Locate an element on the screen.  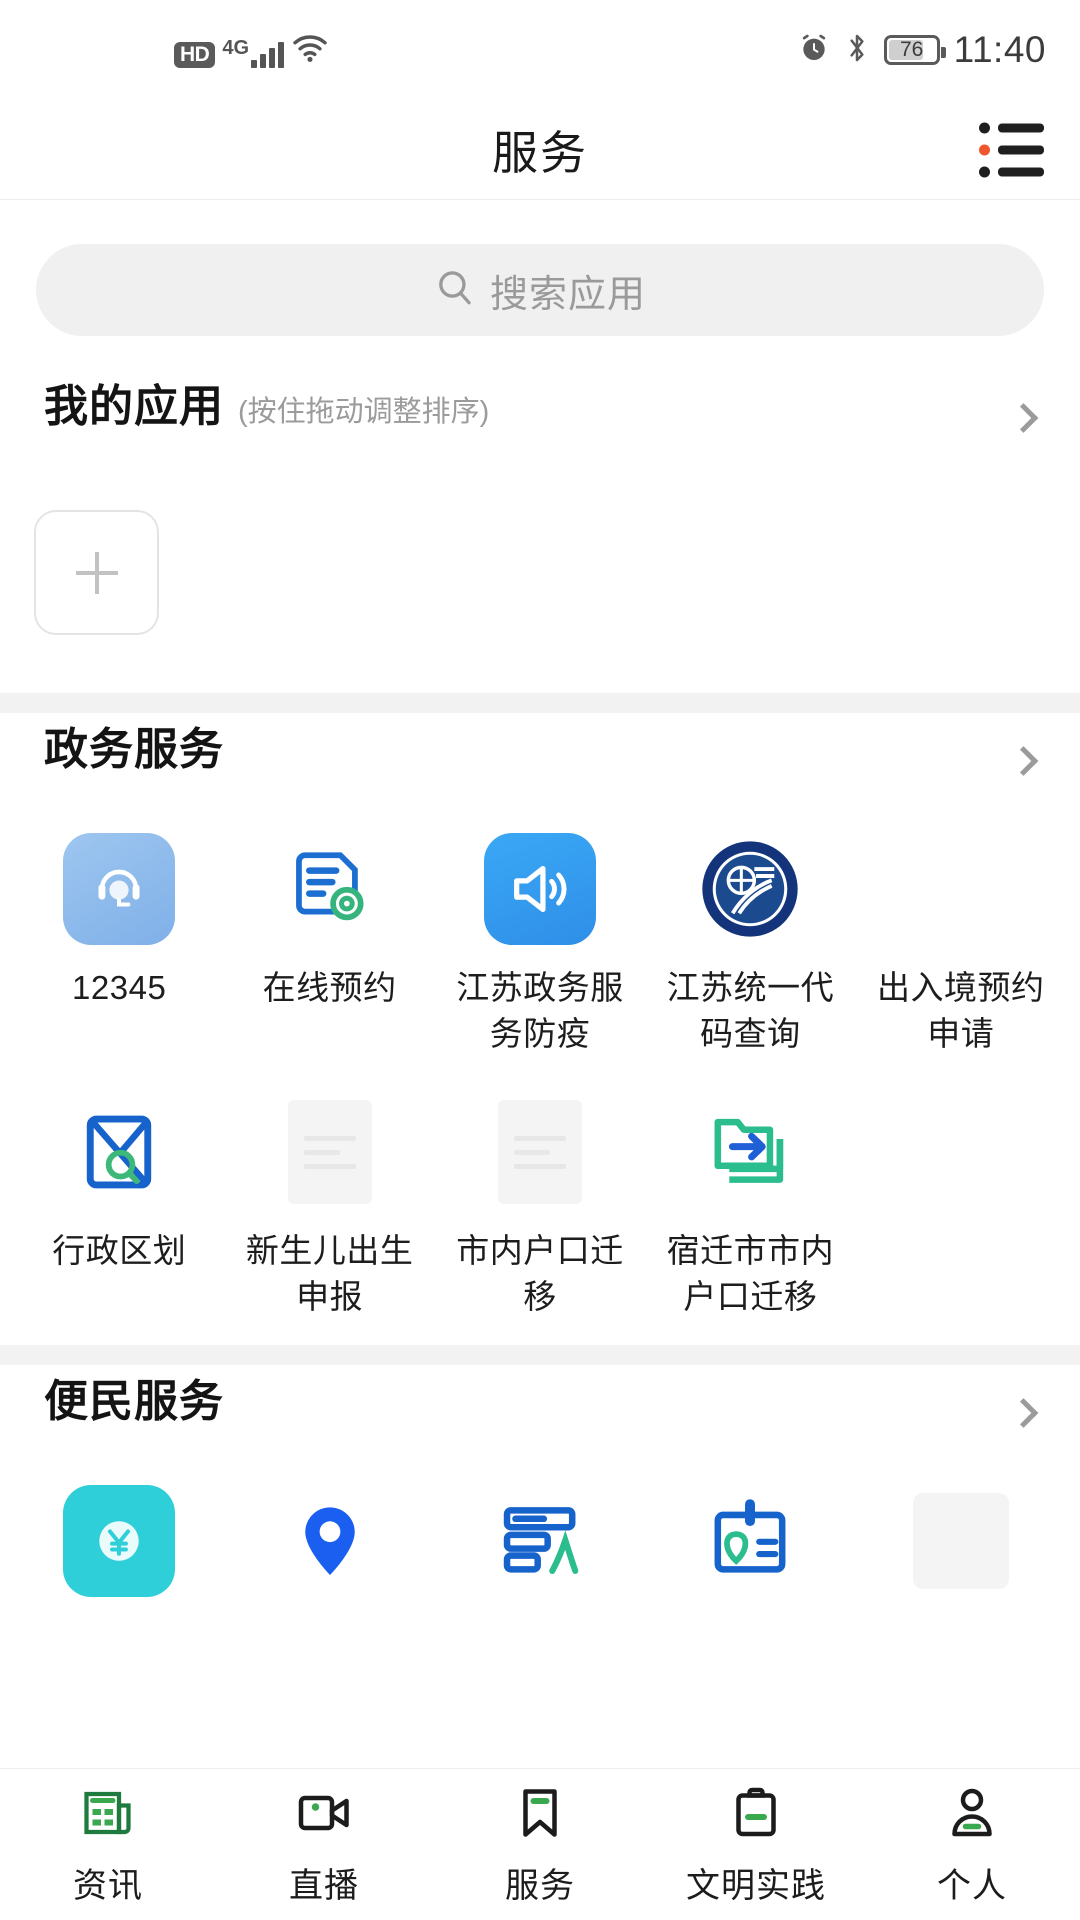
scroll-stamp-icon is located at coordinates (961, 889).